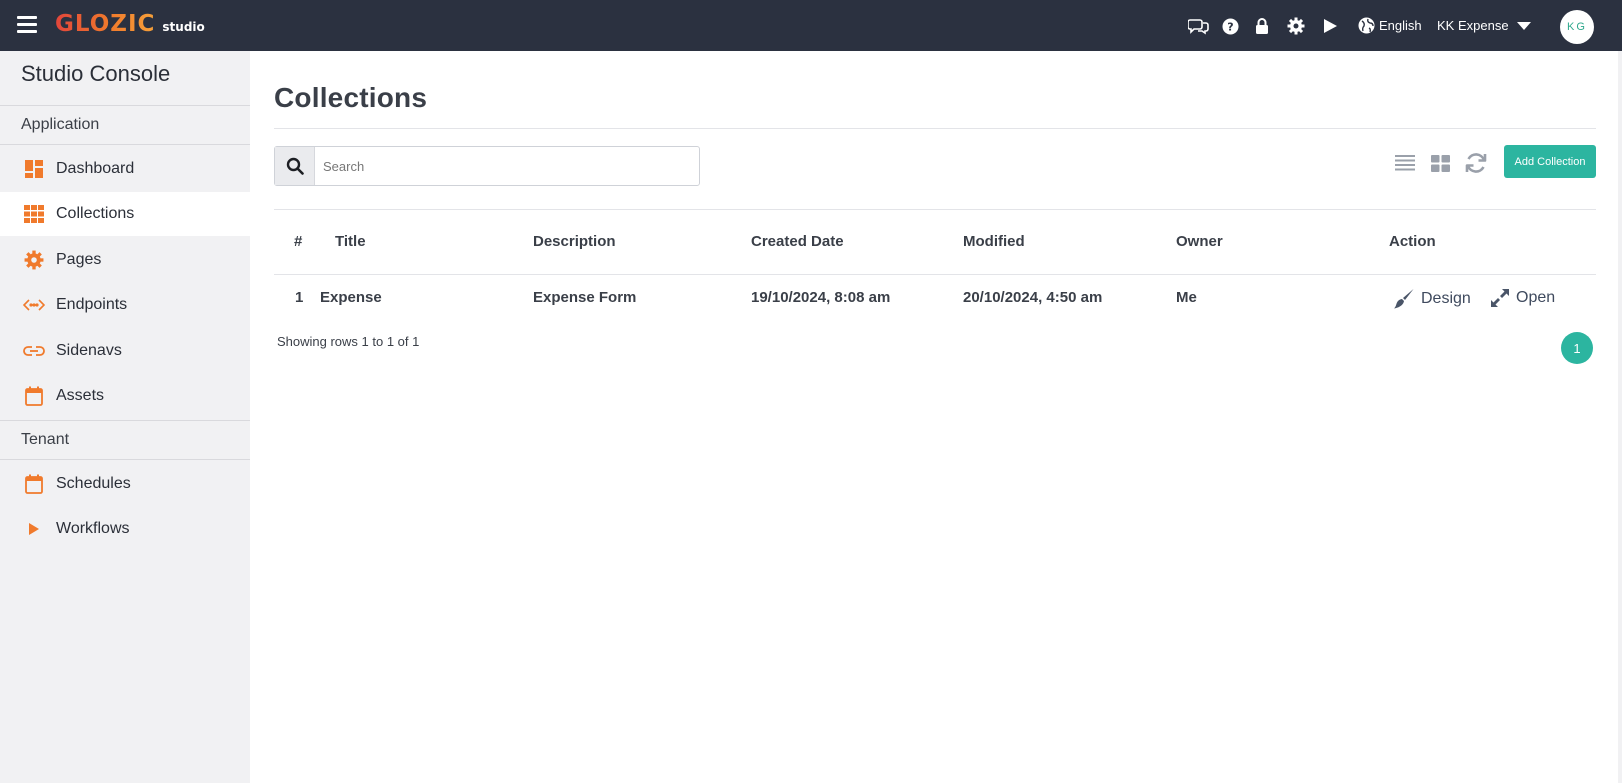 The height and width of the screenshot is (783, 1622). I want to click on avatar: KG, so click(1577, 27).